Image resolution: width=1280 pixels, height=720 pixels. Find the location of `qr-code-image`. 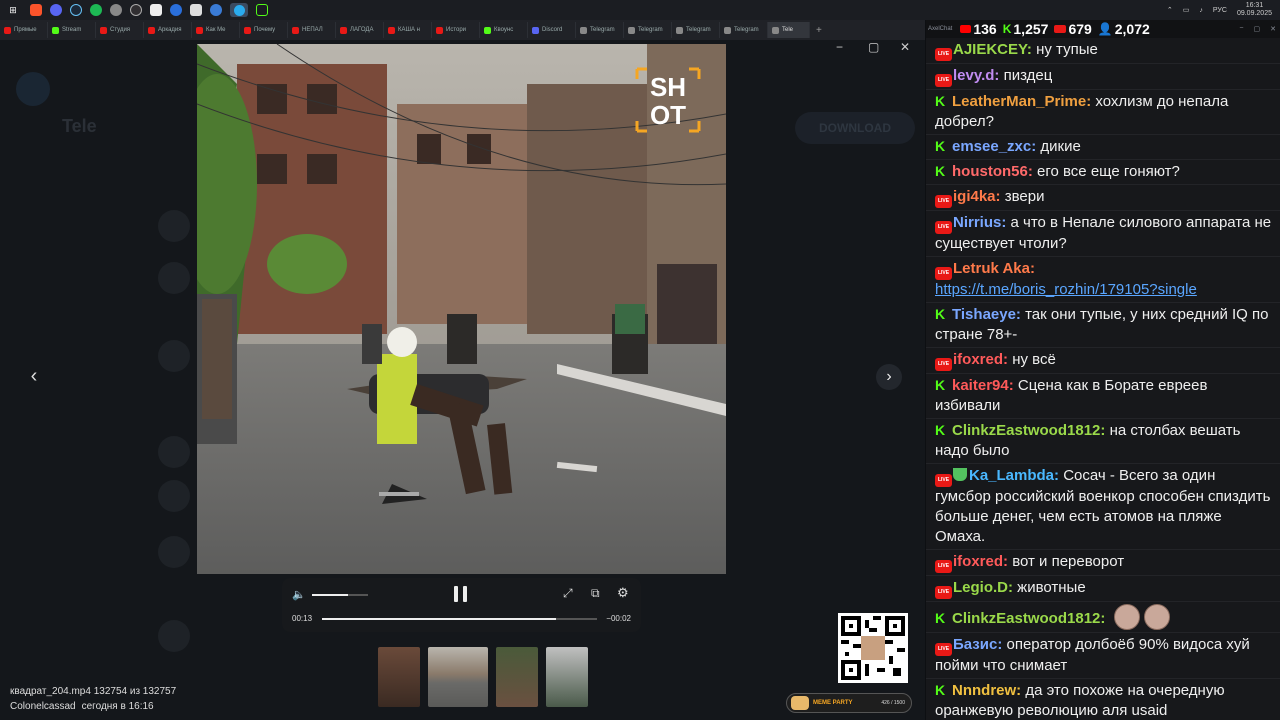

qr-code-image is located at coordinates (873, 648).